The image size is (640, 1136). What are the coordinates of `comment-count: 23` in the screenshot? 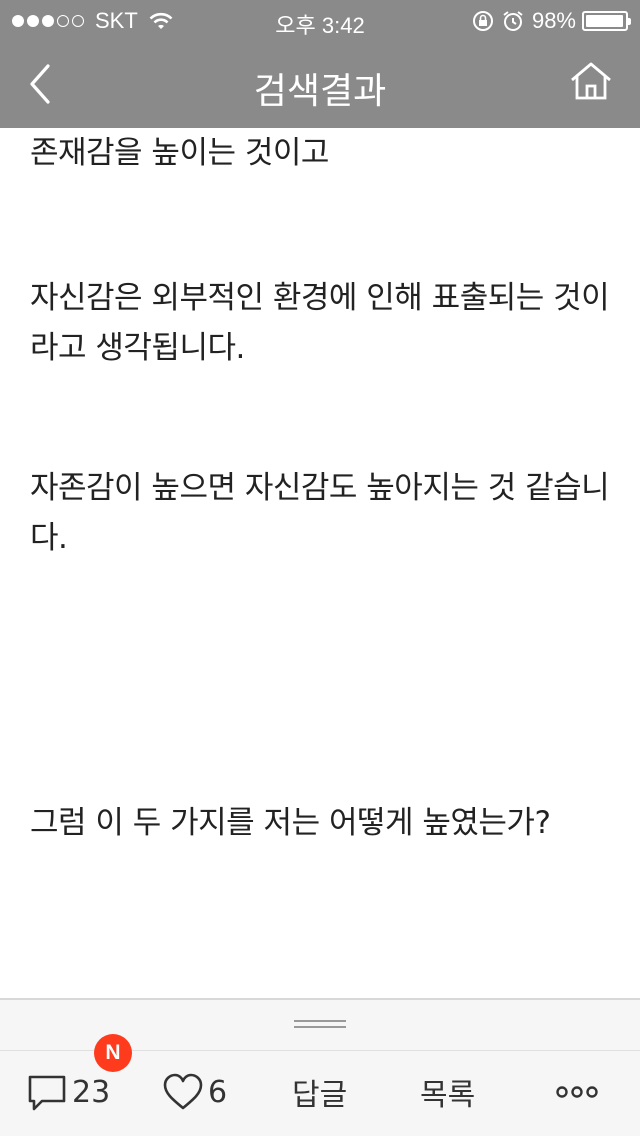 It's located at (91, 1092).